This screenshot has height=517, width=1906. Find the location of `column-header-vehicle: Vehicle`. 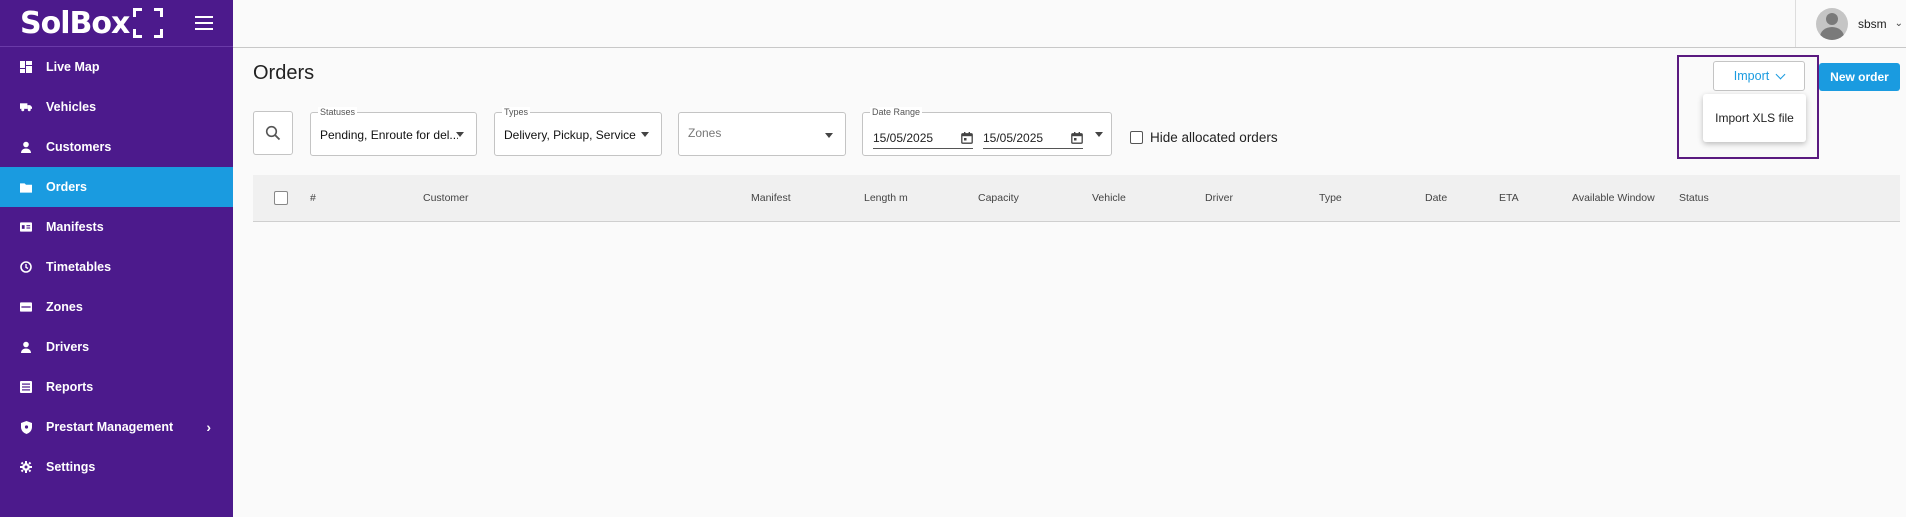

column-header-vehicle: Vehicle is located at coordinates (1109, 198).